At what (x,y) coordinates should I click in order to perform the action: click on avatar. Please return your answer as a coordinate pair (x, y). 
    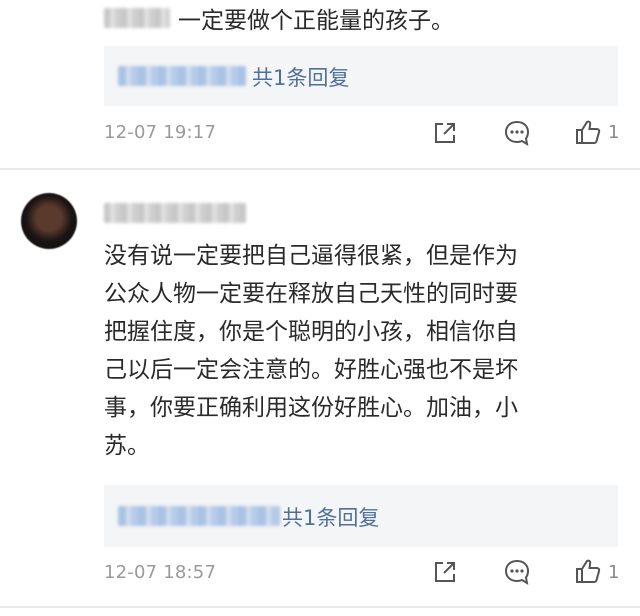
    Looking at the image, I should click on (49, 221).